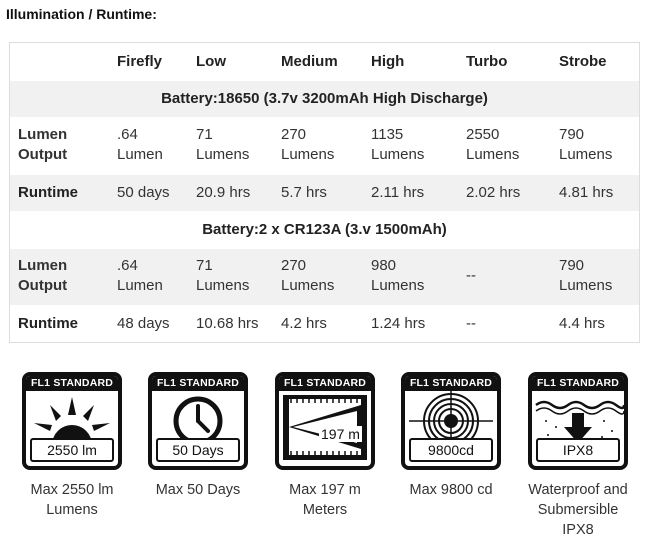  Describe the element at coordinates (340, 434) in the screenshot. I see `badge-value: 197 m` at that location.